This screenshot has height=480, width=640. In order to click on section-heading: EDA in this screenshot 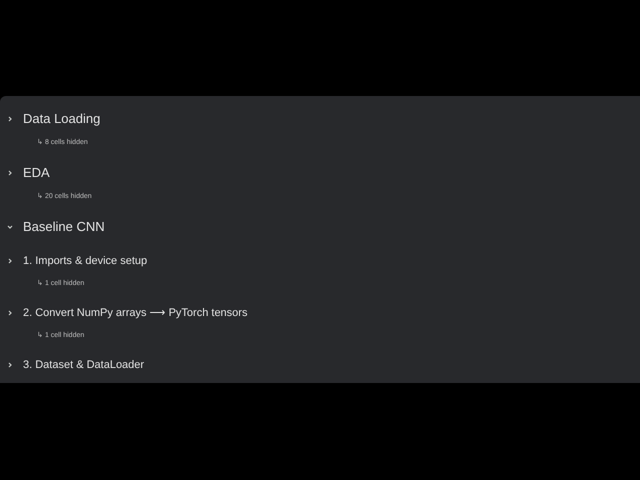, I will do `click(36, 173)`.